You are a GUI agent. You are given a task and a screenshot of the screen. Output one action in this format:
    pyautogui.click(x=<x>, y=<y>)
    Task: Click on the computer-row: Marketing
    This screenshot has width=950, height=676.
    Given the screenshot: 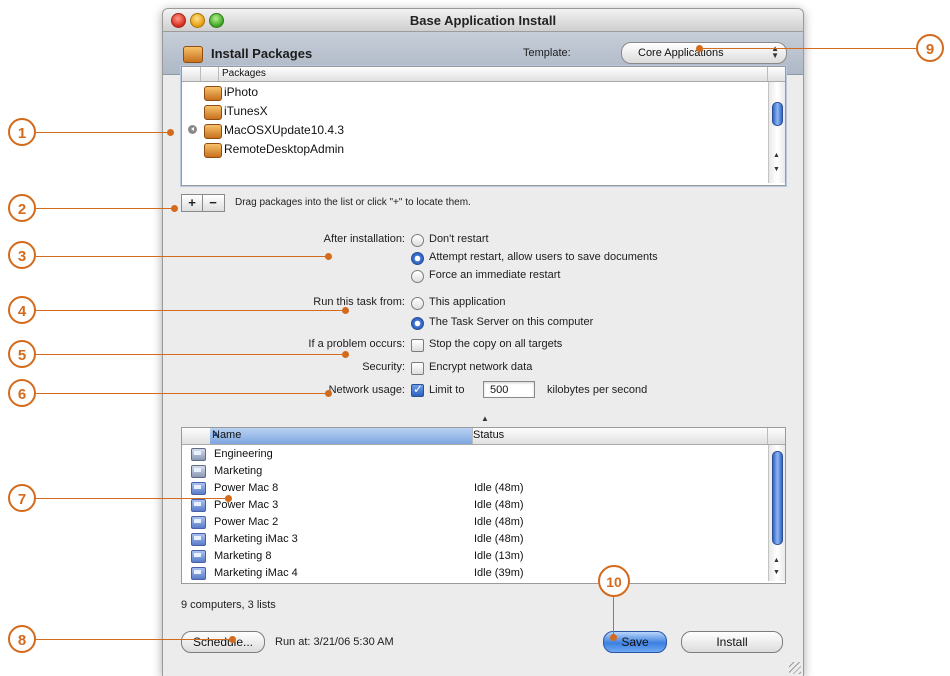 What is the action you would take?
    pyautogui.click(x=474, y=471)
    